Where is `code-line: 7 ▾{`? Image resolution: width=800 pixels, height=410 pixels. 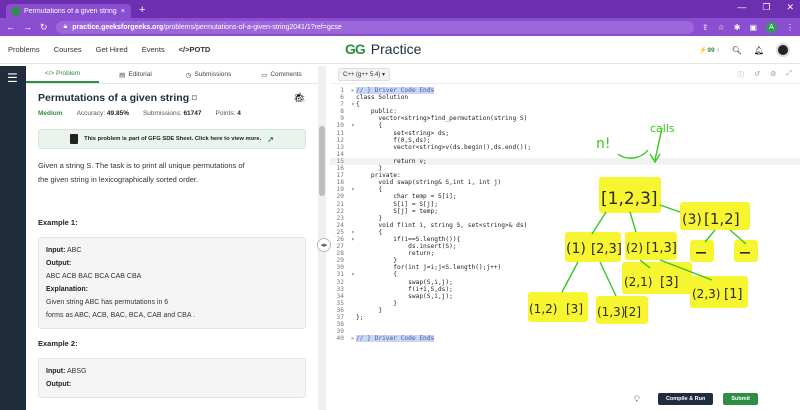 code-line: 7 ▾{ is located at coordinates (565, 104).